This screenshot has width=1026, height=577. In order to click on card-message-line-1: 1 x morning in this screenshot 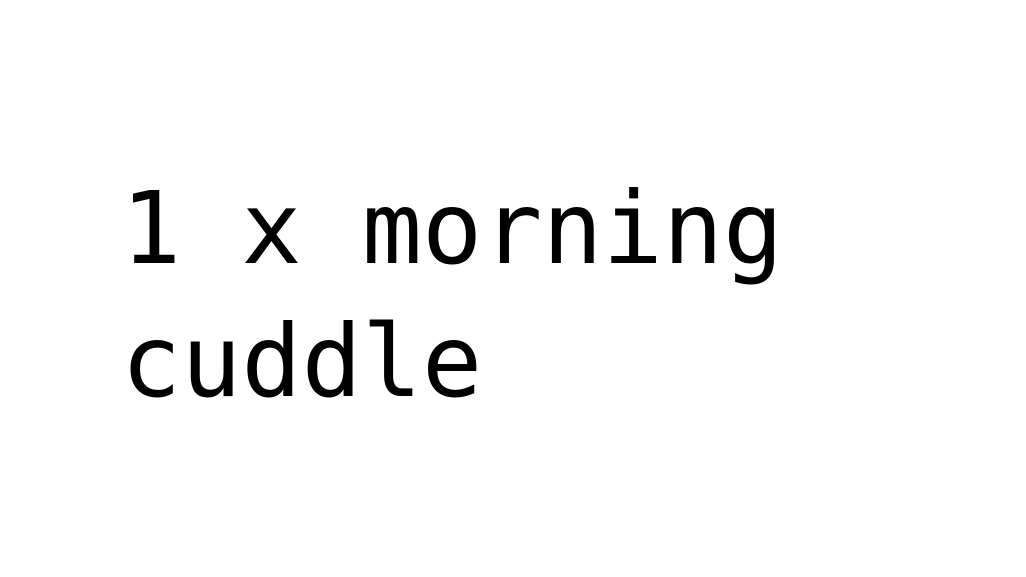, I will do `click(452, 228)`.